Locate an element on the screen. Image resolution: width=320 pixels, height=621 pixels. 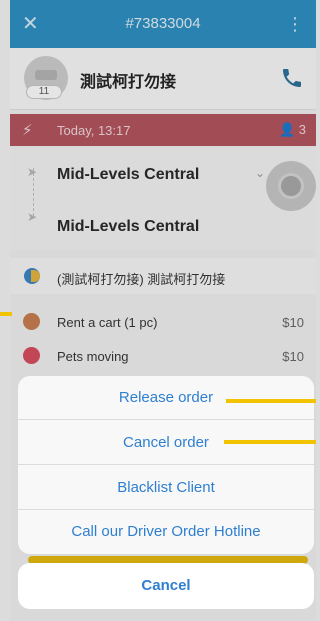
cancel-button: Cancel is located at coordinates (166, 586).